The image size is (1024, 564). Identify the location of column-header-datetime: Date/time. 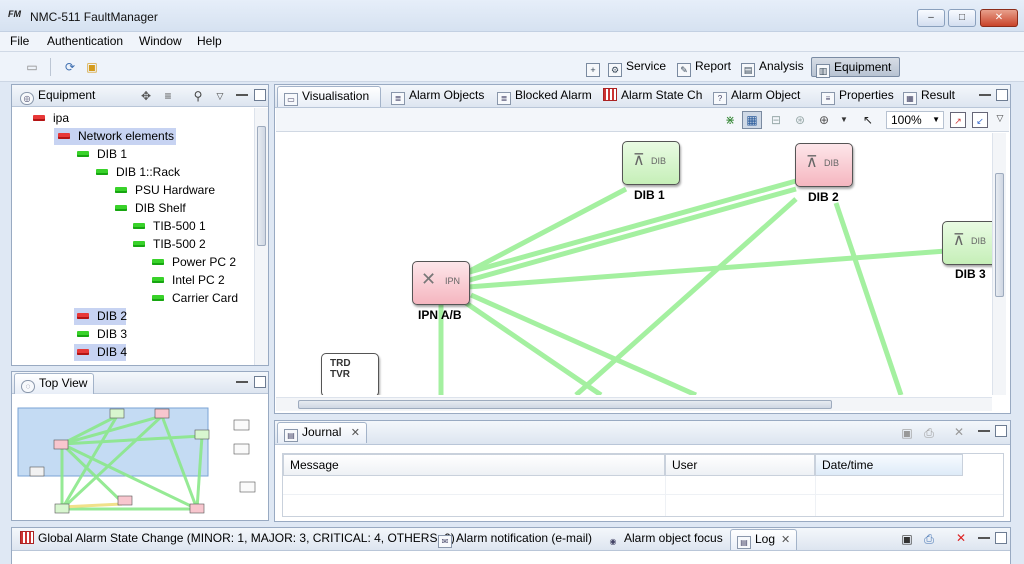
(889, 465).